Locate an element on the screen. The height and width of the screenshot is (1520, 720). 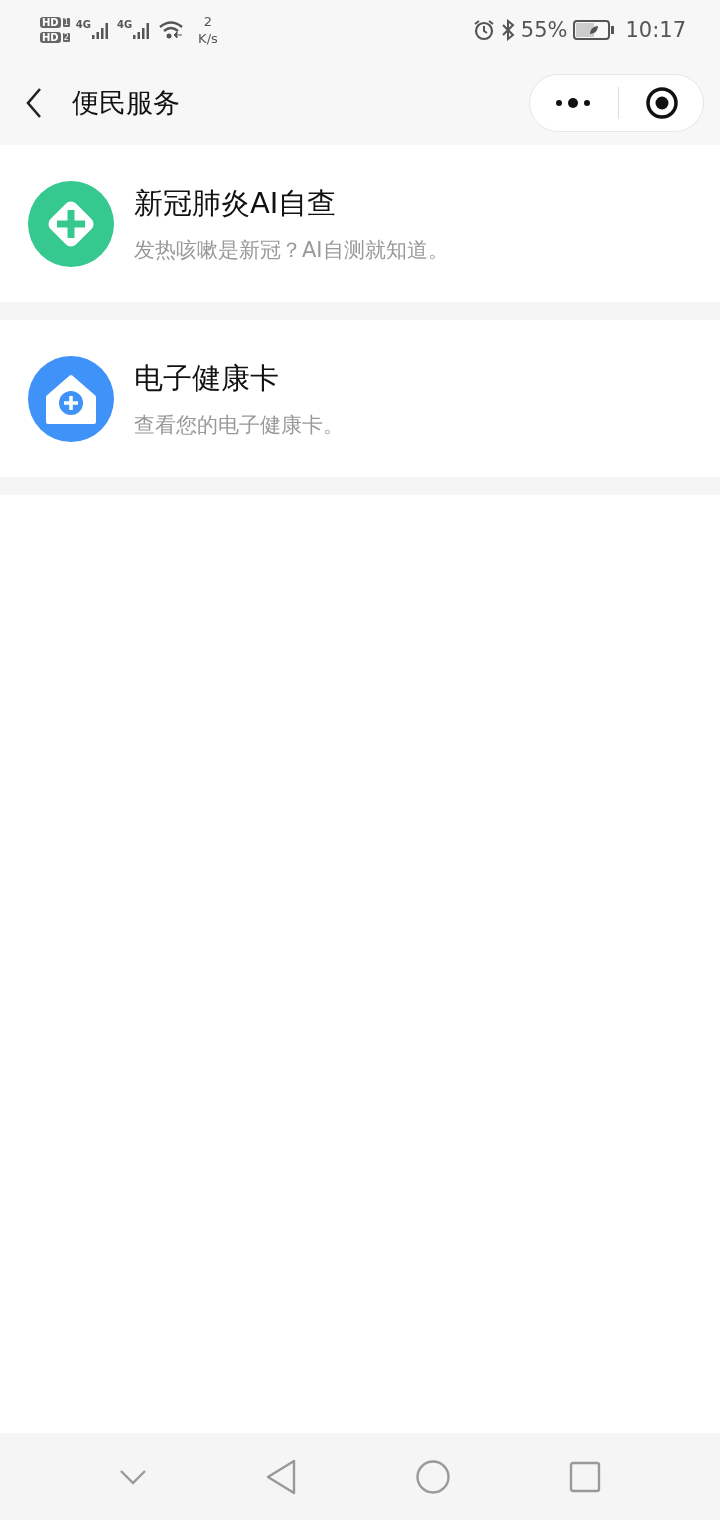
clock-time: 10:17 is located at coordinates (655, 30).